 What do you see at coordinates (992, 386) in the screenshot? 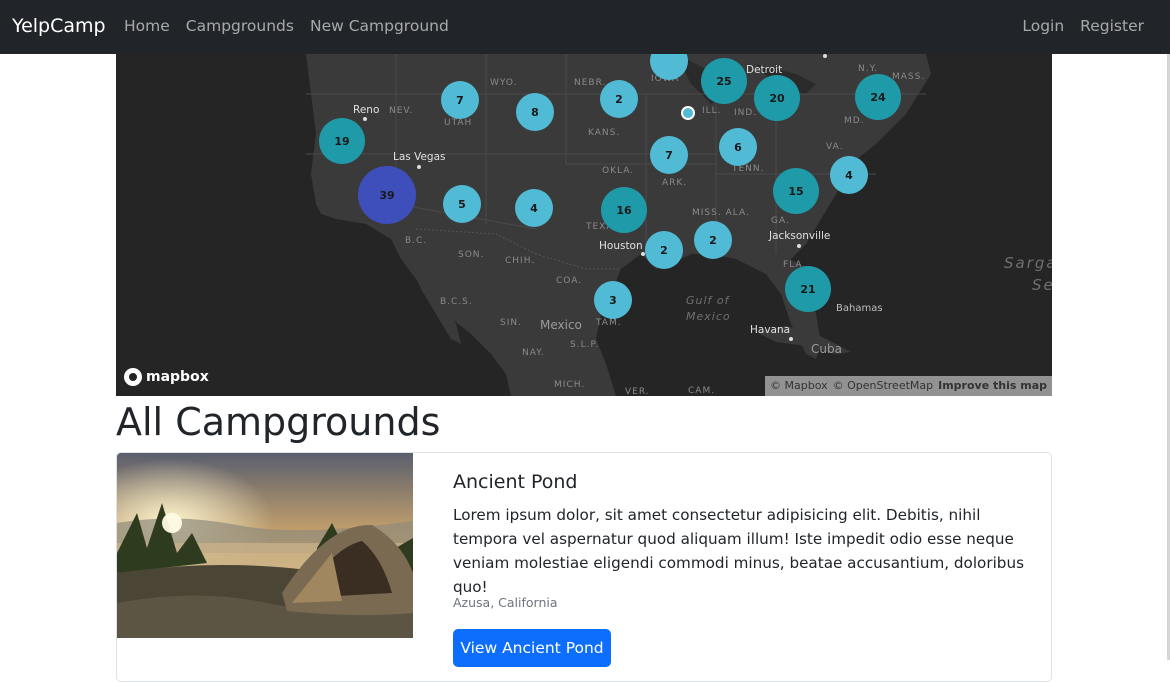
I see `improve-map-link: Improve this map` at bounding box center [992, 386].